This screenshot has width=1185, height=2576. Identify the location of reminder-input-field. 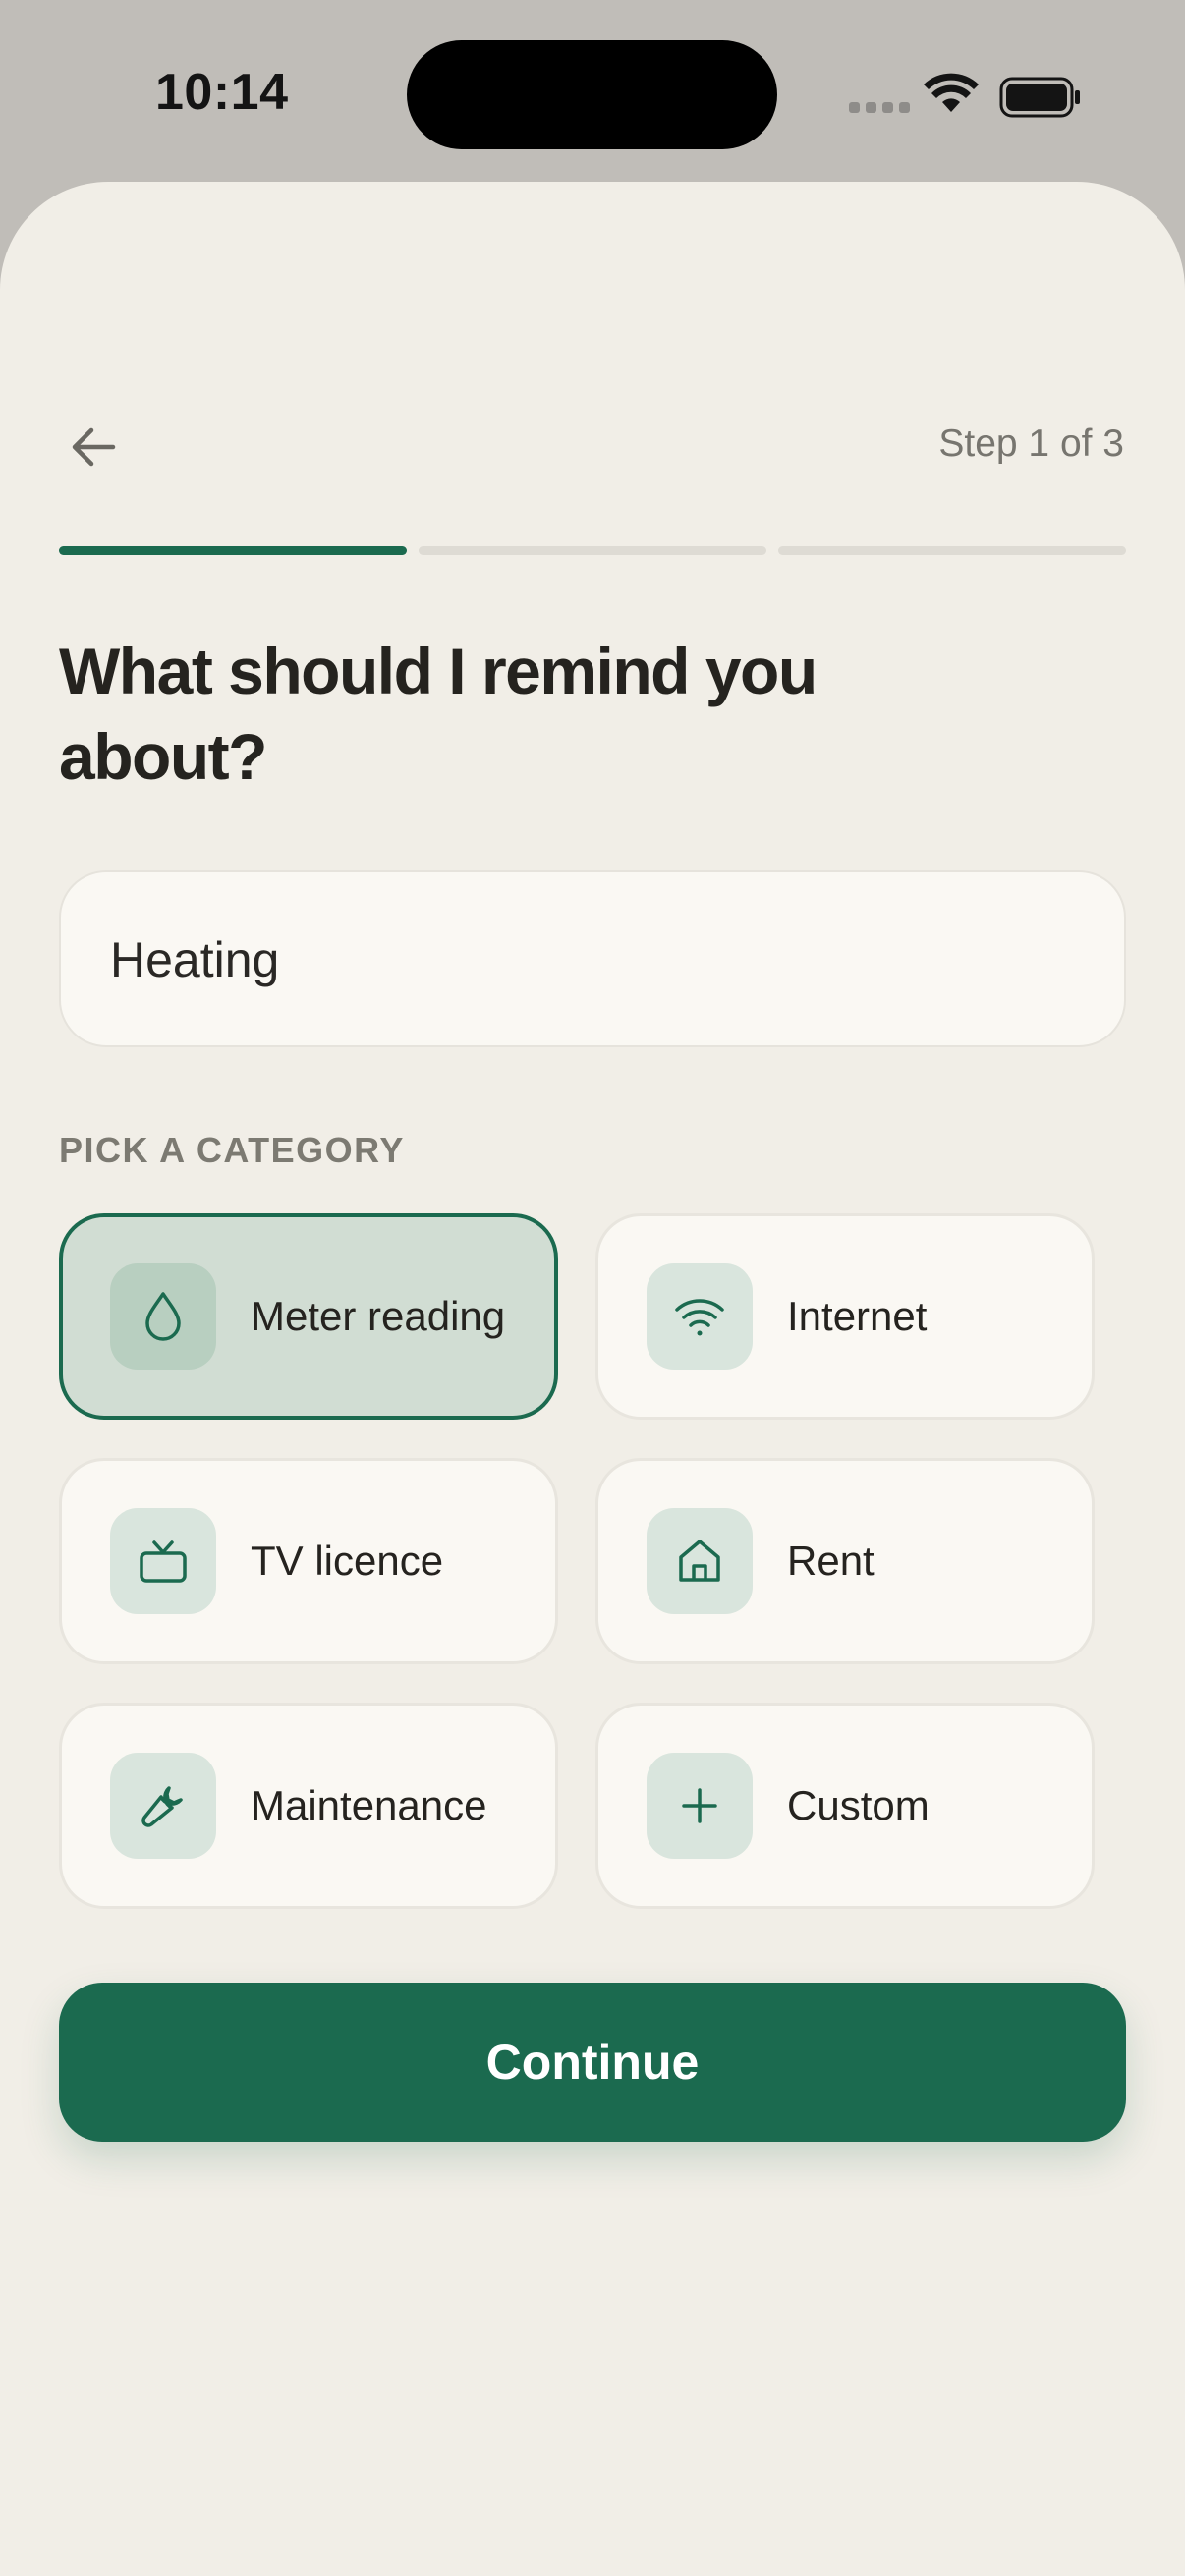
(592, 958).